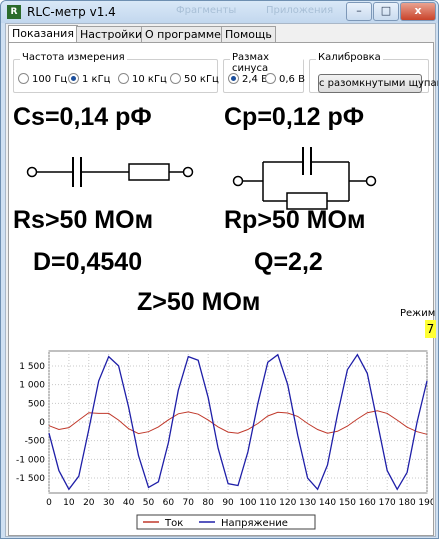 This screenshot has width=439, height=539. What do you see at coordinates (327, 503) in the screenshot?
I see `x-tick-label: 140` at bounding box center [327, 503].